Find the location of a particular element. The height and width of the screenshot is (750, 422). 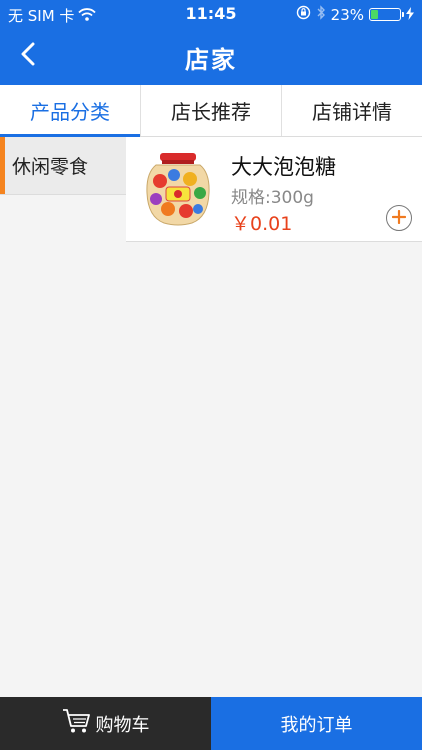

category-item-snacks: 休闲零食 is located at coordinates (63, 166).